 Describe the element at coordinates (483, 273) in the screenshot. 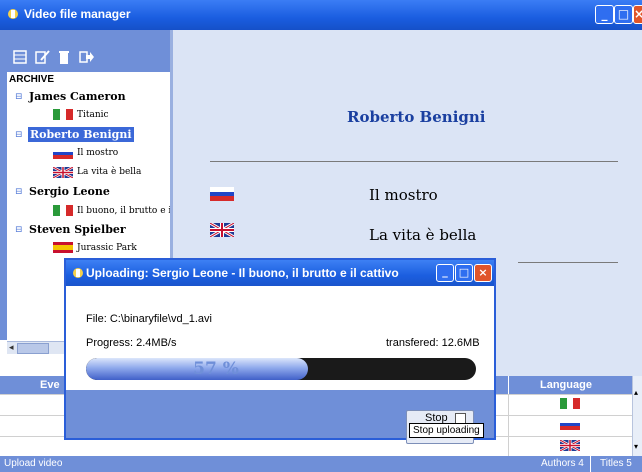

I see `dialog-close-button: ×` at that location.